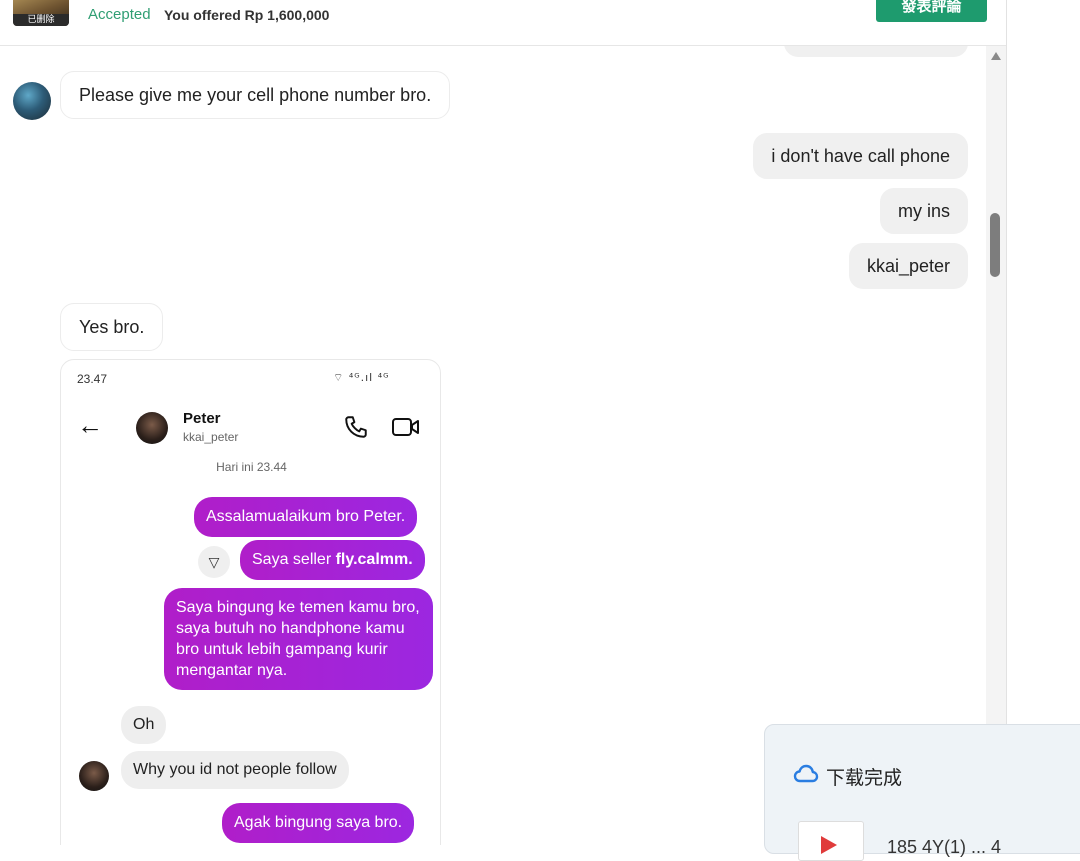  Describe the element at coordinates (112, 327) in the screenshot. I see `incoming-message: Yes bro.` at that location.